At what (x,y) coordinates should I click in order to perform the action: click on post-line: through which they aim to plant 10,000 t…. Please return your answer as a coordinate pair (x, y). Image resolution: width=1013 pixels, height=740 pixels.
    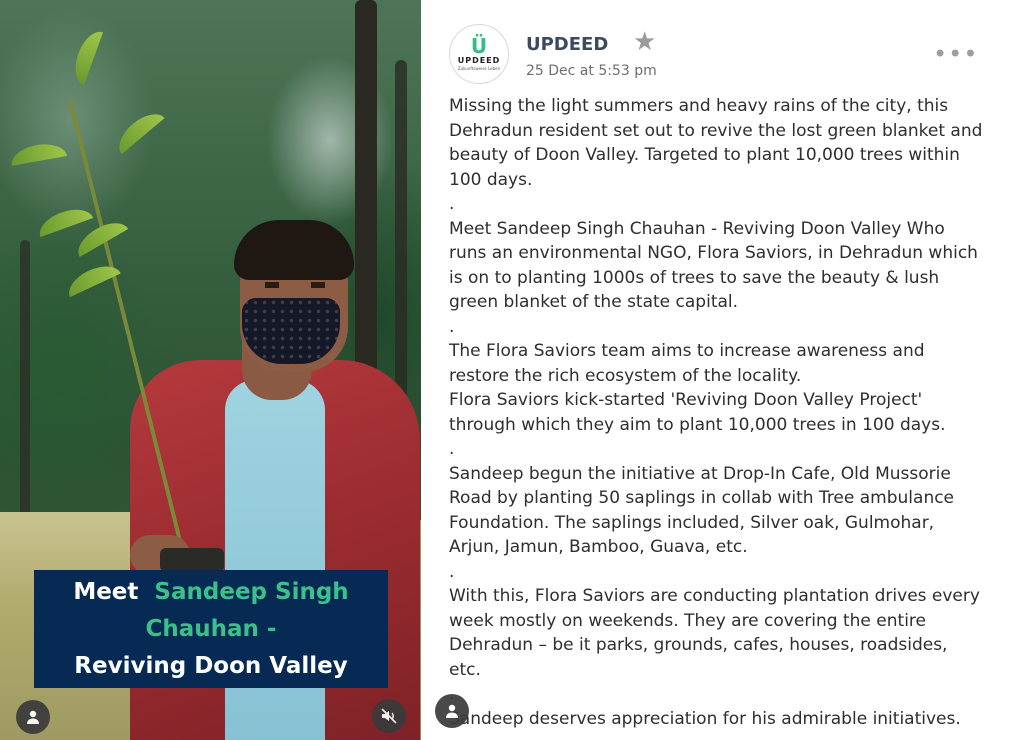
    Looking at the image, I should click on (697, 424).